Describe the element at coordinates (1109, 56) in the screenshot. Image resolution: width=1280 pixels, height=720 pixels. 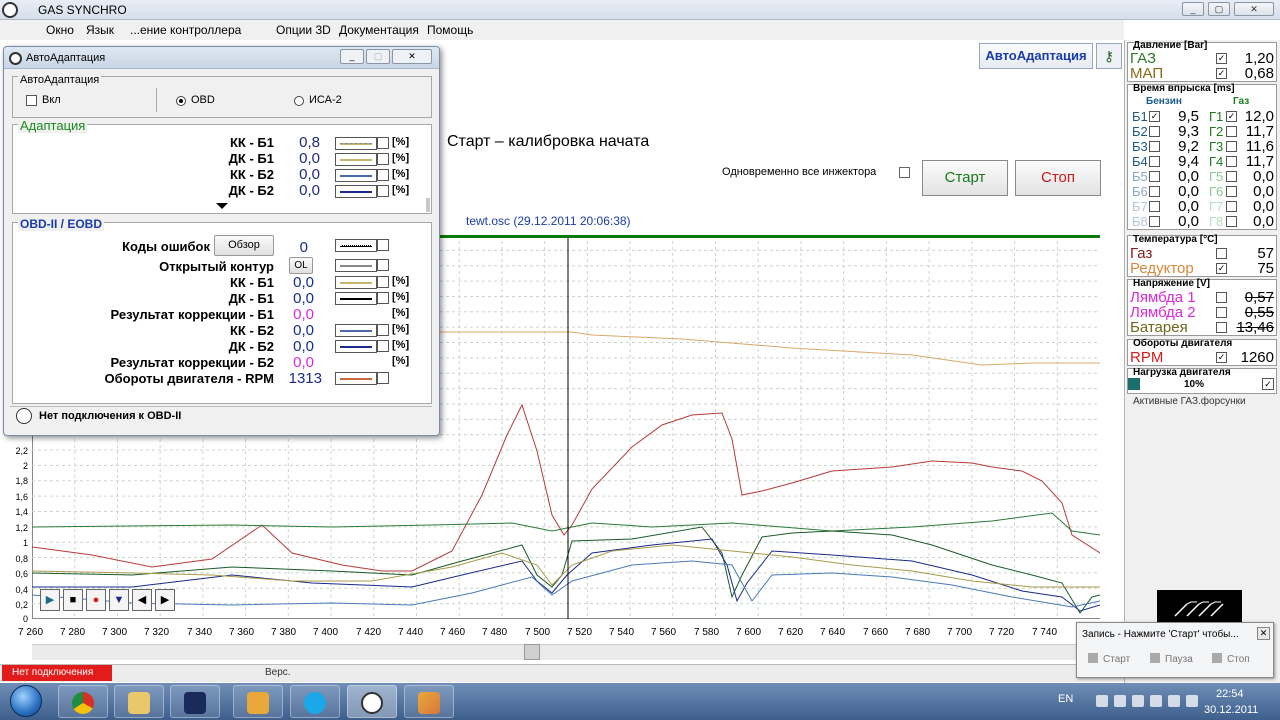
I see `key-icon: ⚷` at that location.